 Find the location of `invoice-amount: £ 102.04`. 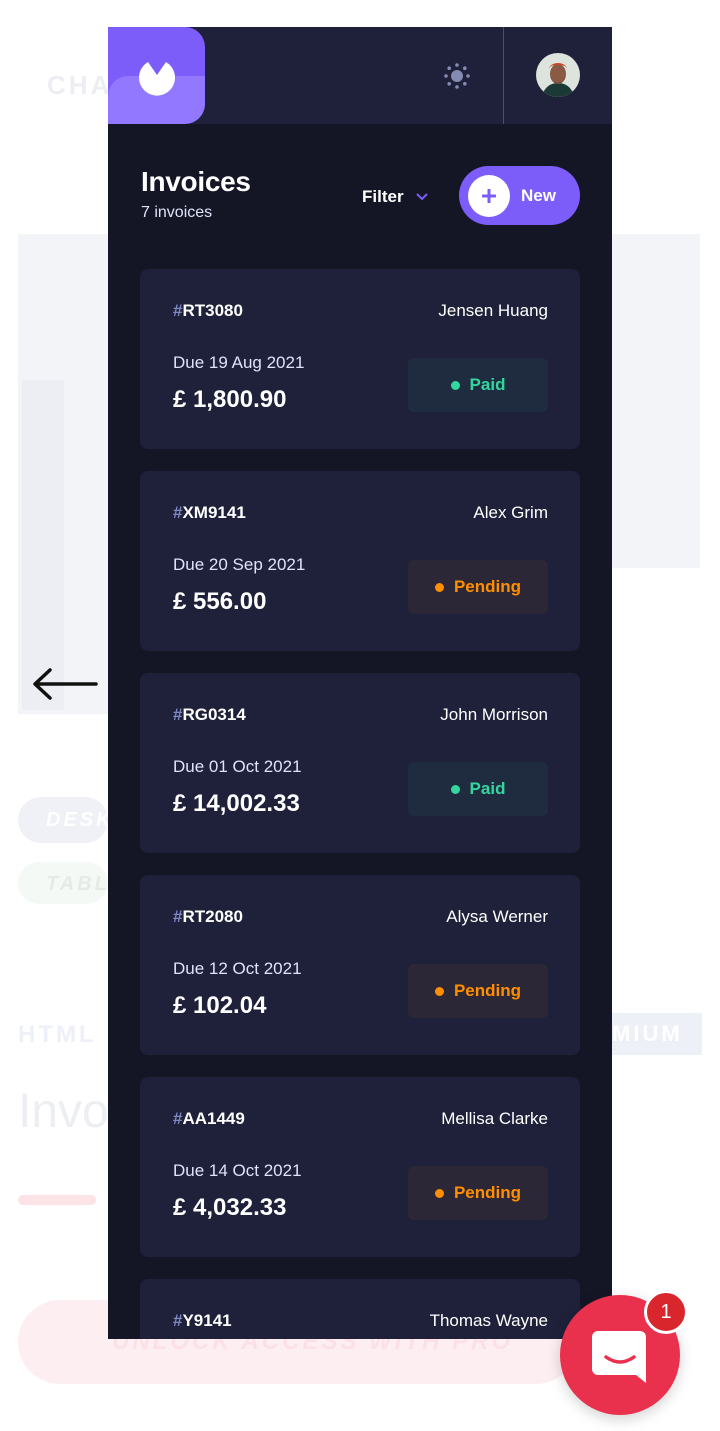

invoice-amount: £ 102.04 is located at coordinates (220, 1005).